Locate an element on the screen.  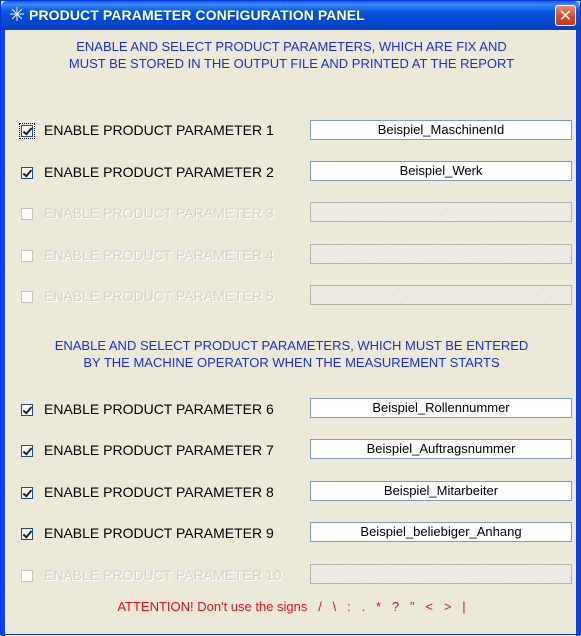
parameter-8-label: ENABLE PRODUCT PARAMETER 8 is located at coordinates (159, 492).